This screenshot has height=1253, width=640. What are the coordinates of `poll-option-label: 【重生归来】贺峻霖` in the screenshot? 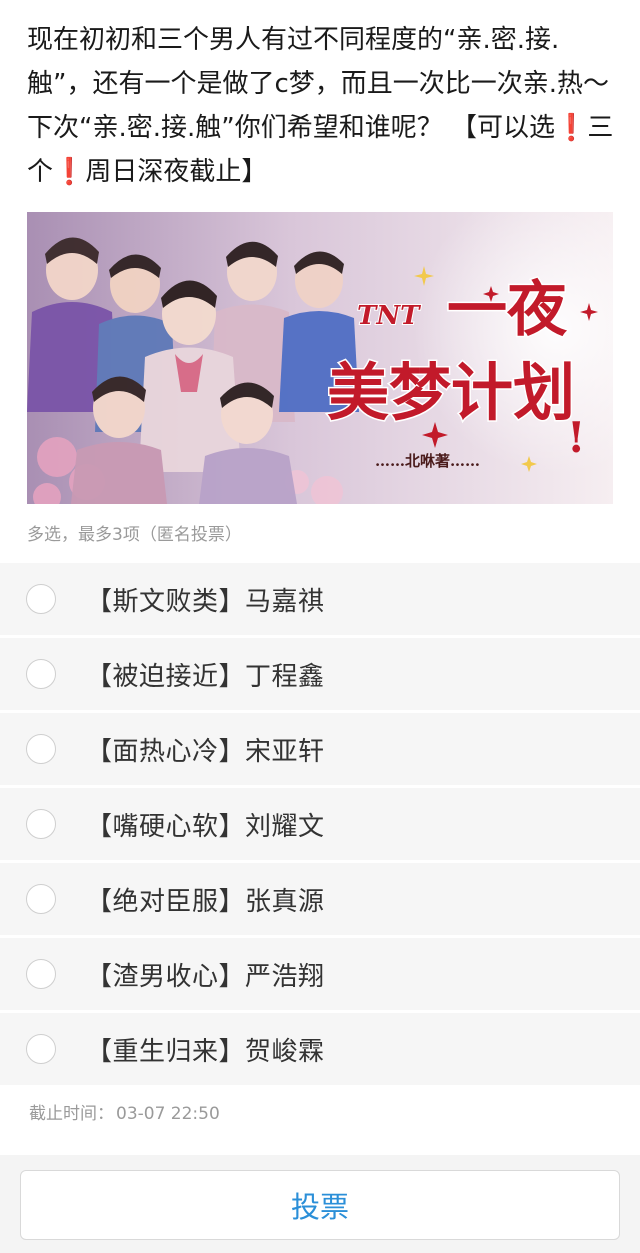 It's located at (205, 1051).